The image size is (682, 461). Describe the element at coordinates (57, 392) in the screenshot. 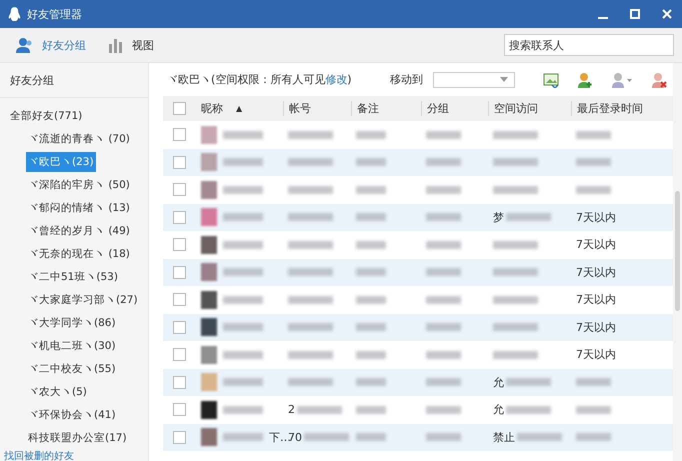

I see `tree-item: ヾ农大ヽ(5)` at that location.